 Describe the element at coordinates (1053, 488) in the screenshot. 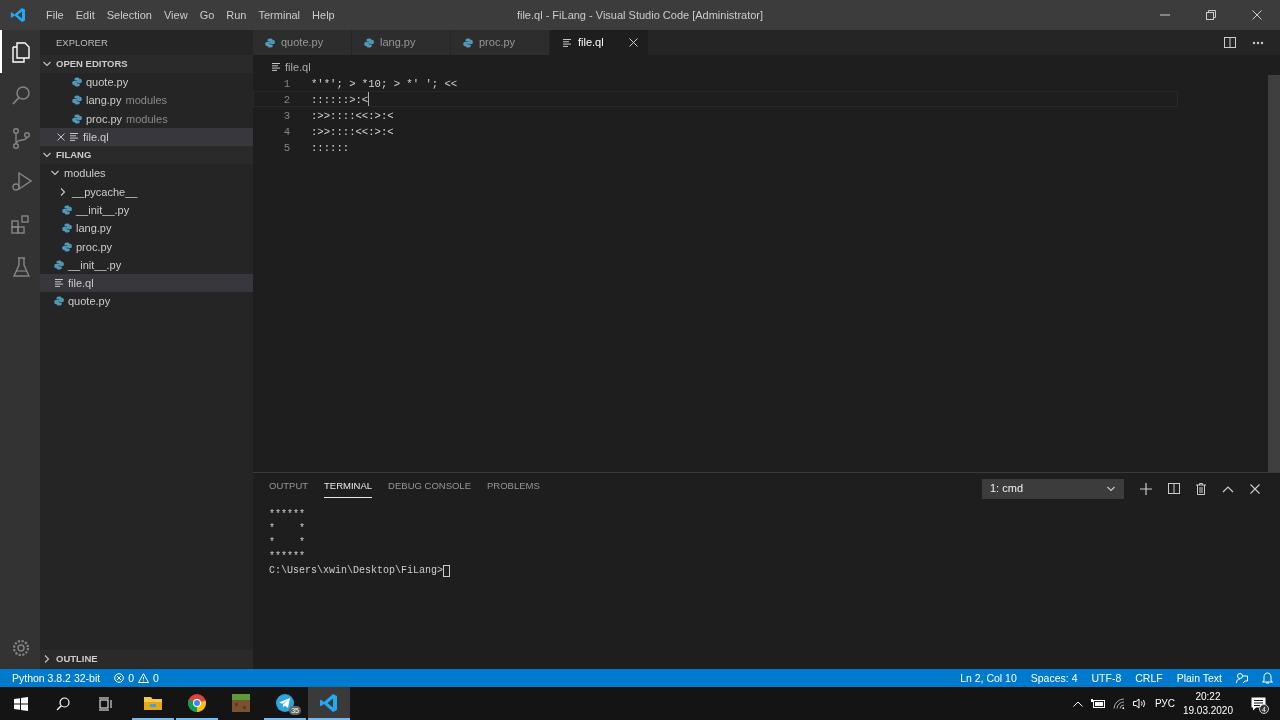

I see `terminal-select: 1: cmd` at that location.